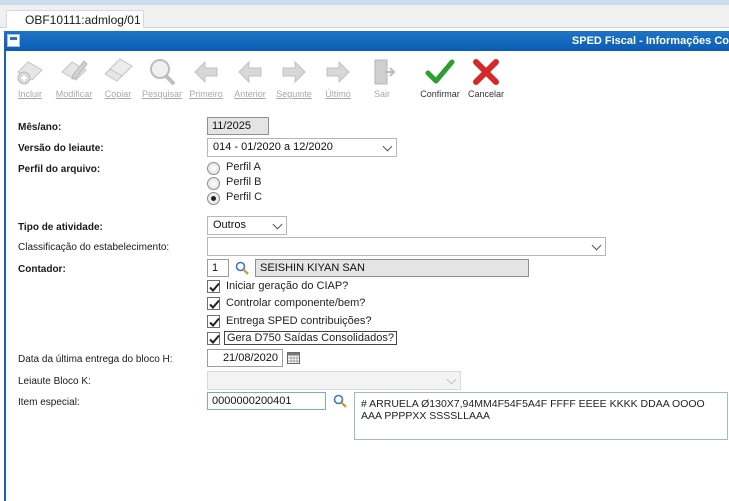 Image resolution: width=729 pixels, height=501 pixels. What do you see at coordinates (245, 358) in the screenshot?
I see `data-ultima-entrega-field: 21/08/2020` at bounding box center [245, 358].